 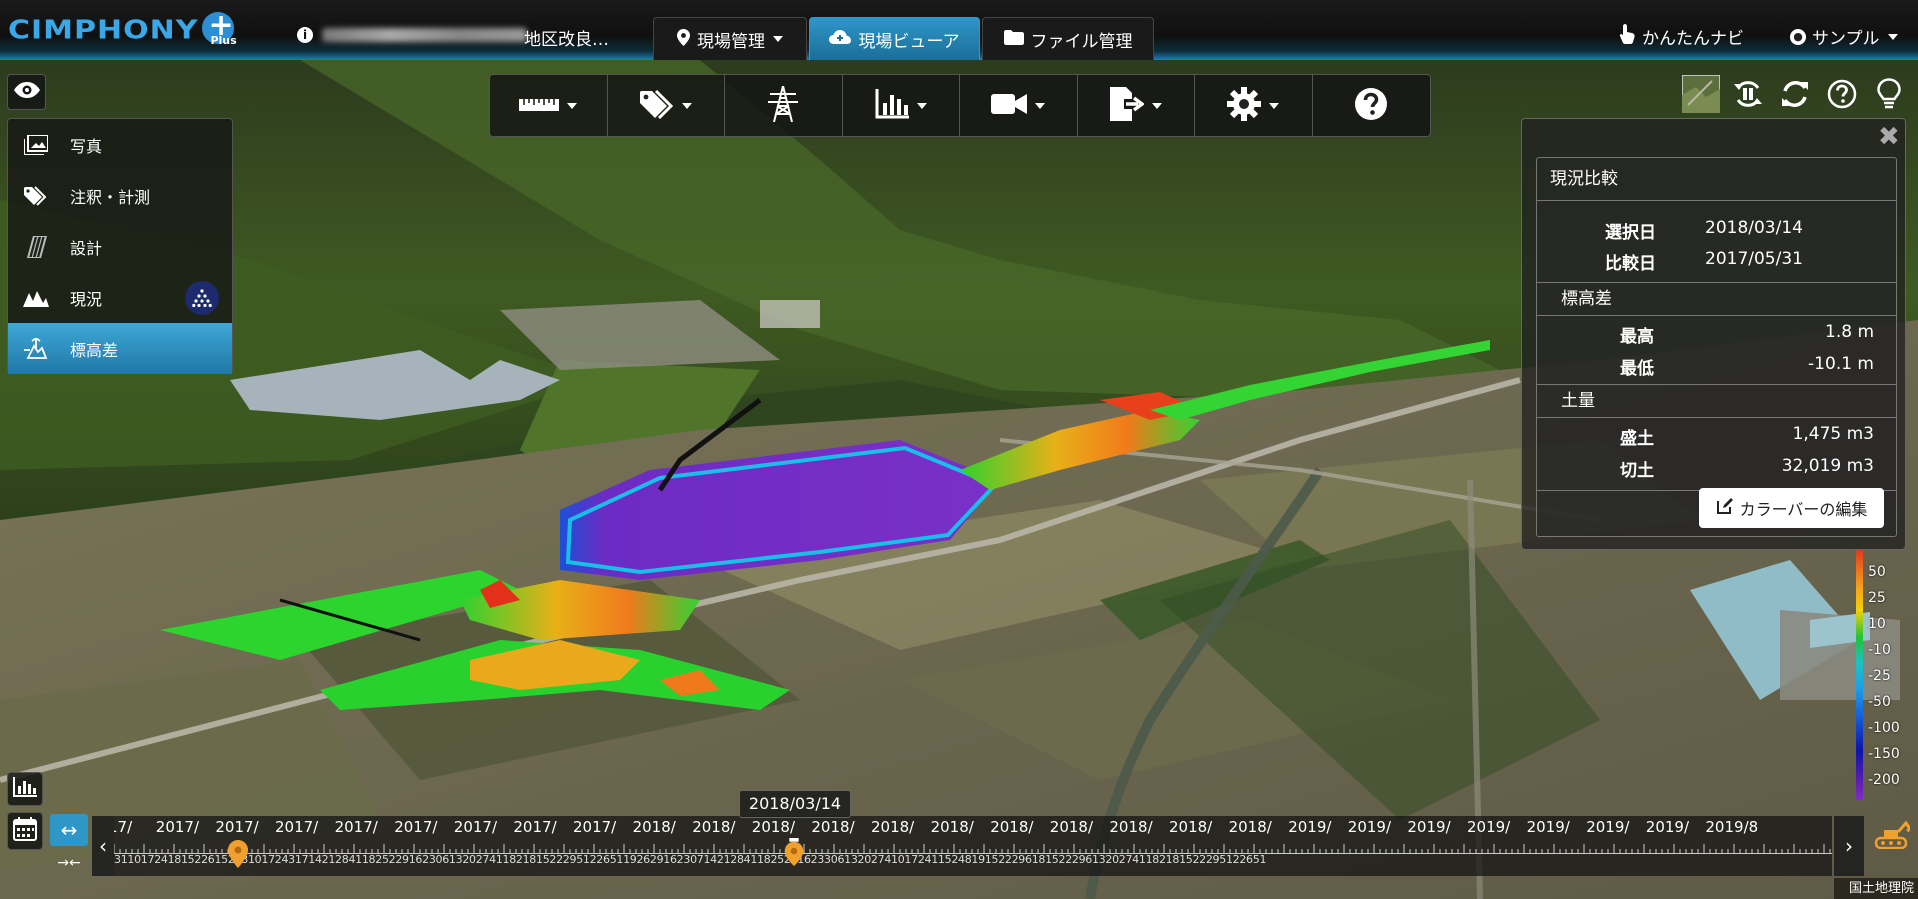 I want to click on basemap-thumbnail-icon, so click(x=1701, y=94).